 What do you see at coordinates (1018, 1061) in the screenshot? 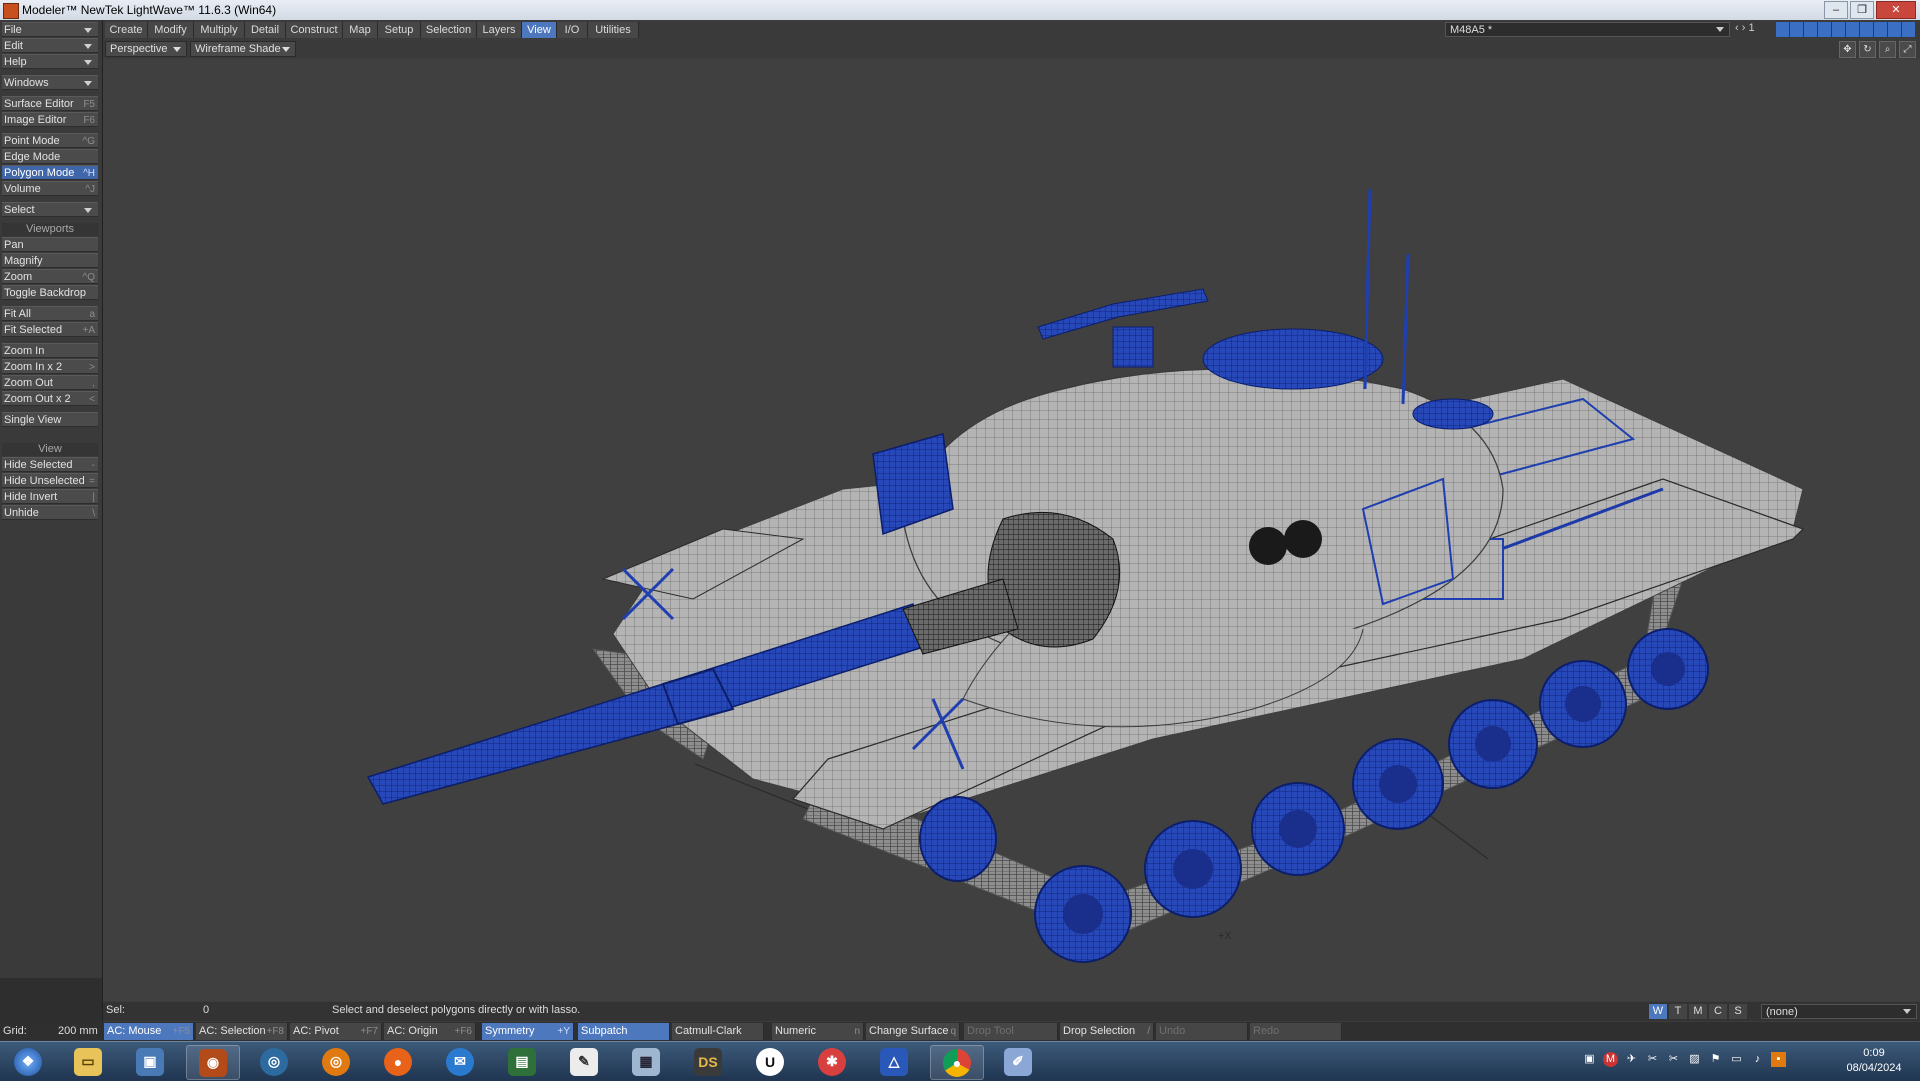
I see `paint-icon: ✐` at bounding box center [1018, 1061].